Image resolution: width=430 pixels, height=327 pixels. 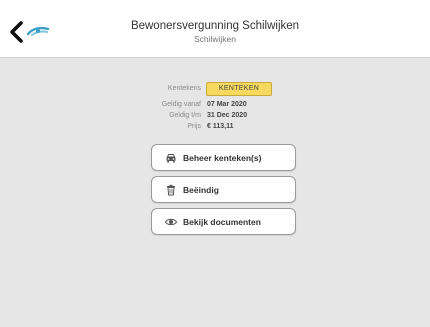 I want to click on view-documents-button: Bekijk documenten, so click(x=223, y=221).